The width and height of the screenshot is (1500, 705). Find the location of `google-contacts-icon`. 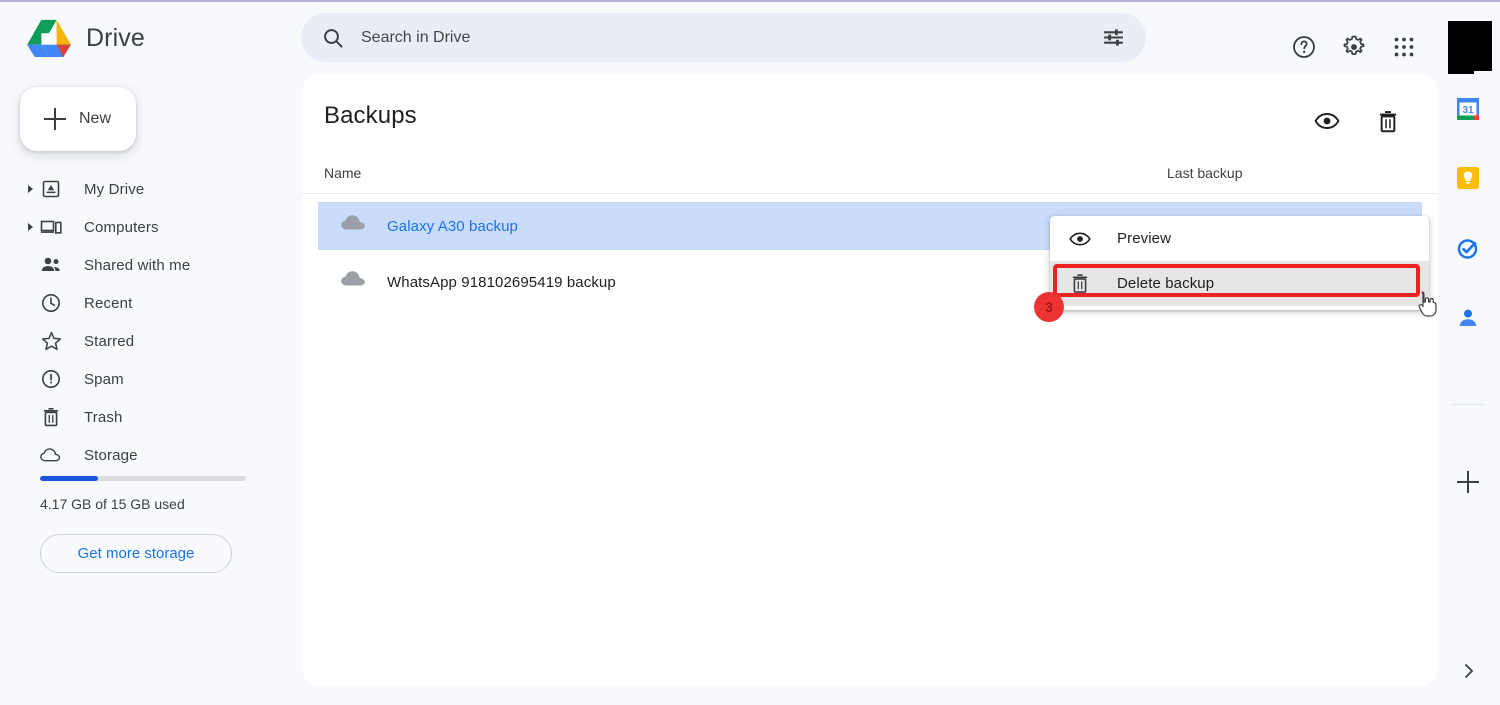

google-contacts-icon is located at coordinates (1468, 318).